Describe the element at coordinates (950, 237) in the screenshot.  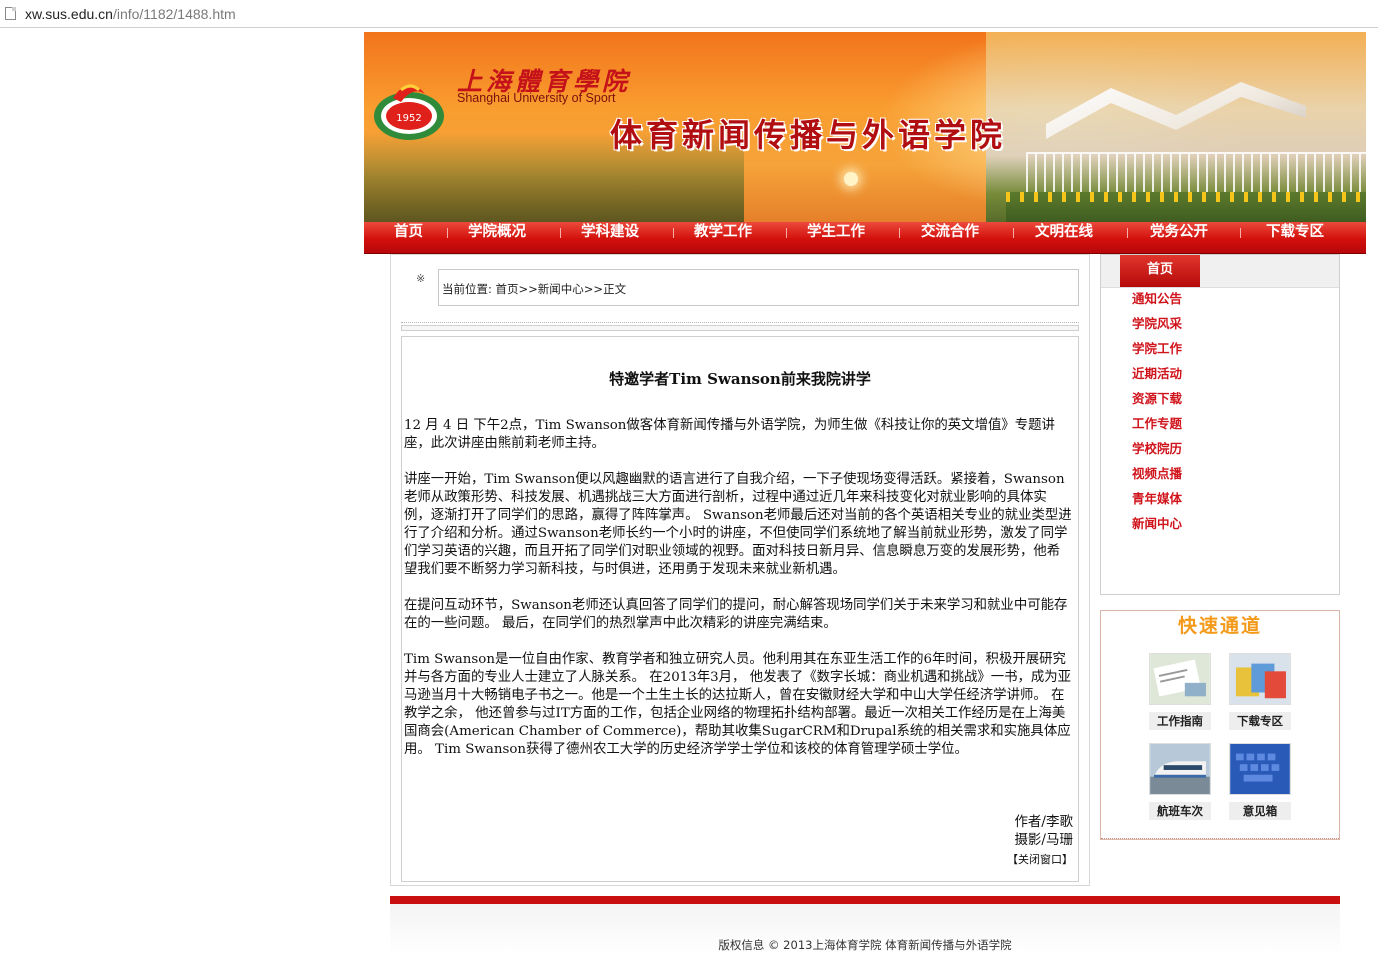
I see `nav-item-exchange: 交流合作` at that location.